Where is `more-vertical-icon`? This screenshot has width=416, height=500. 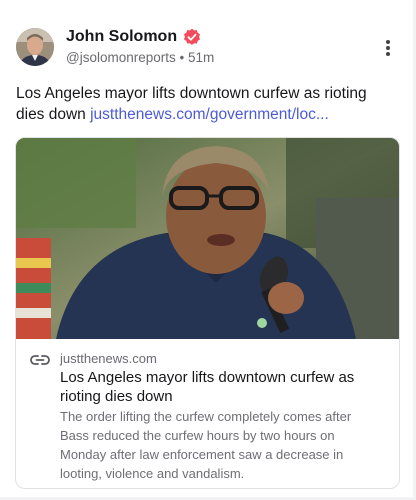
more-vertical-icon is located at coordinates (388, 42).